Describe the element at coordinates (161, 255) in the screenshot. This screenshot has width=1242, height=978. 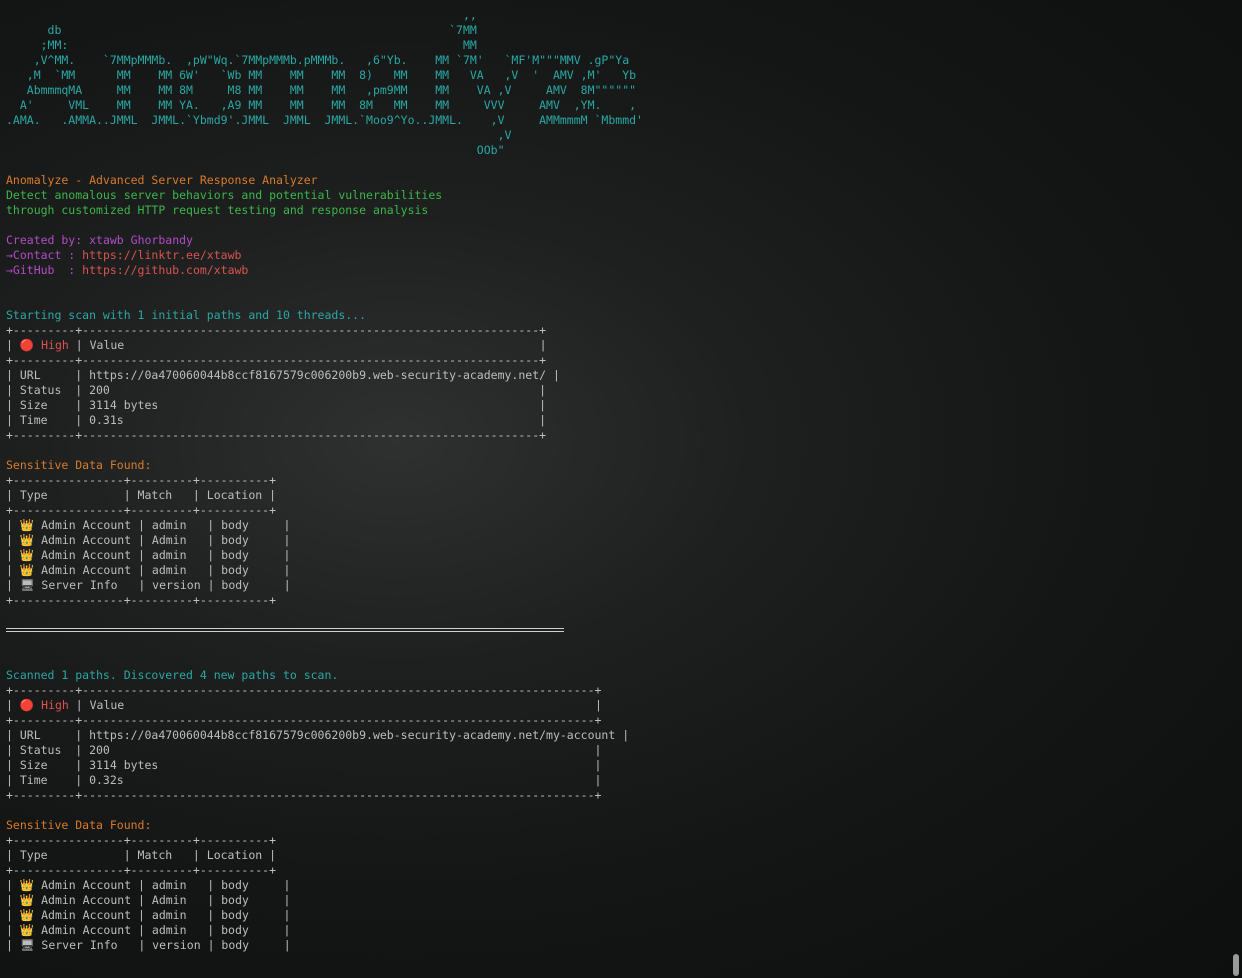
I see `contact-link: https://linktr.ee/xtawb` at that location.